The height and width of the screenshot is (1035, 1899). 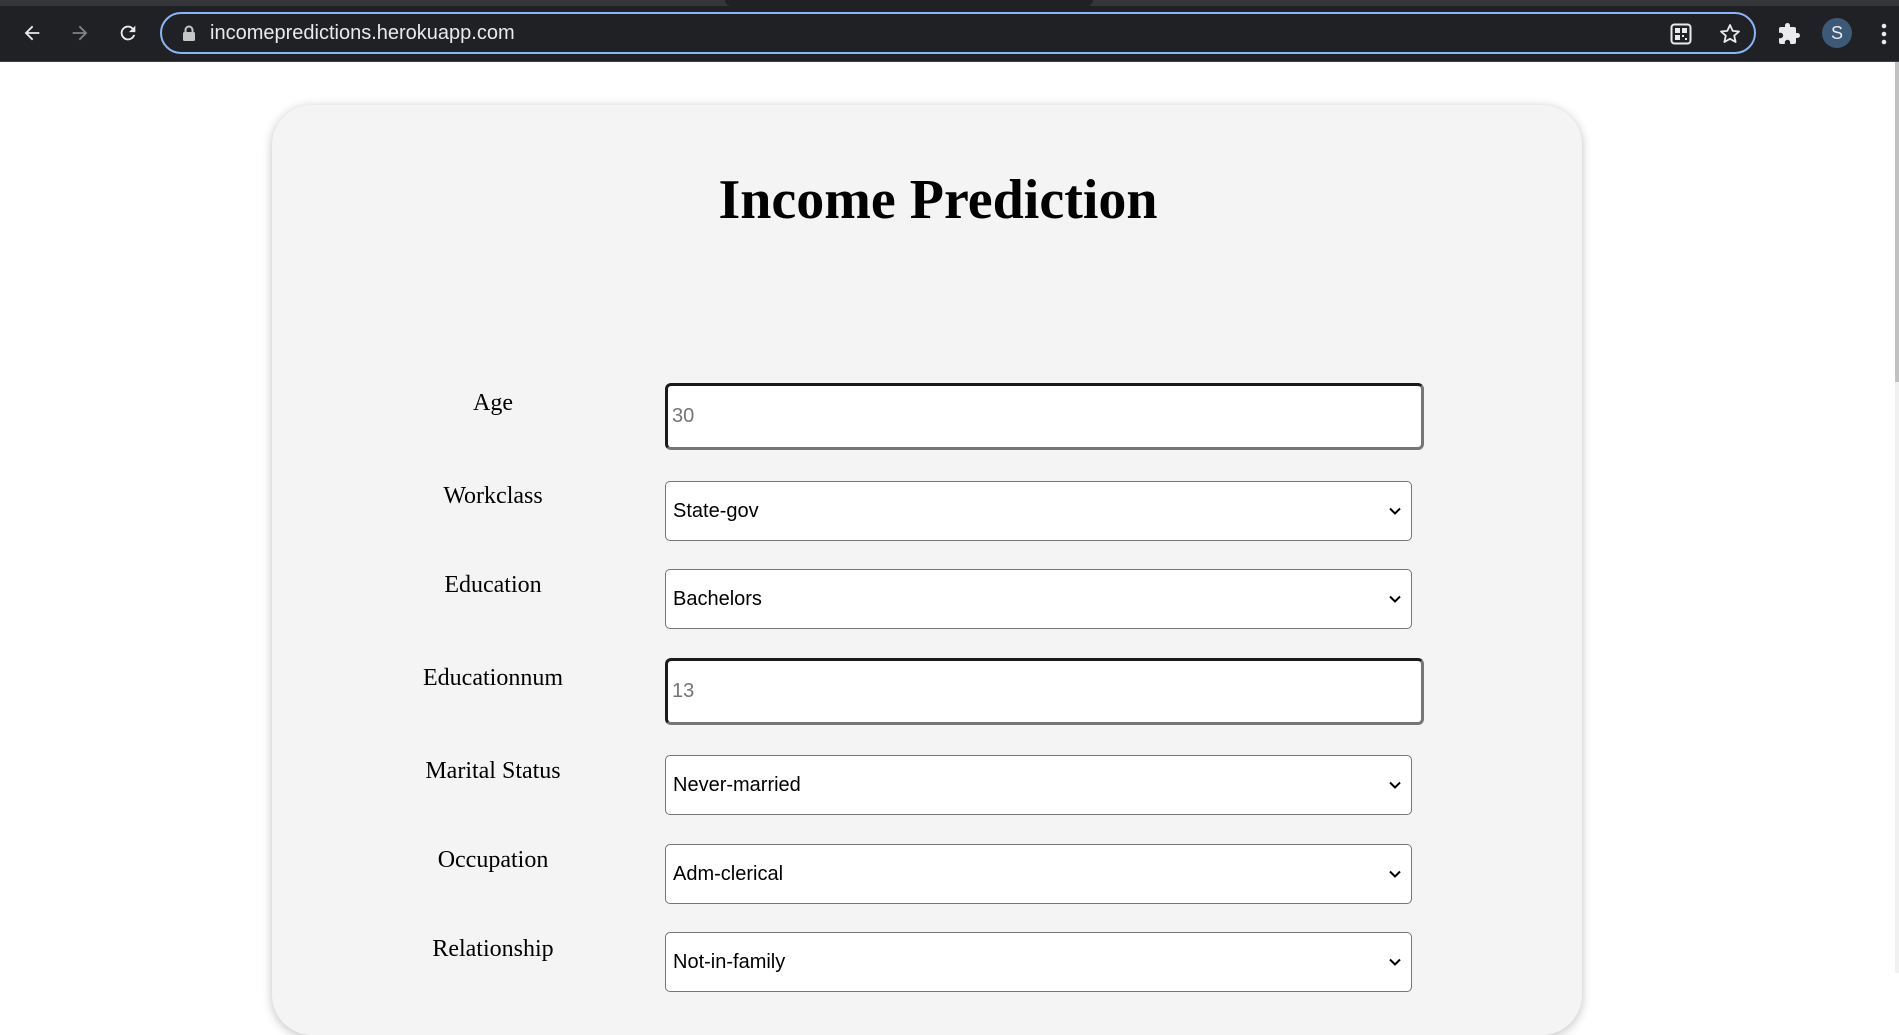 I want to click on kebab-menu-icon, so click(x=1884, y=34).